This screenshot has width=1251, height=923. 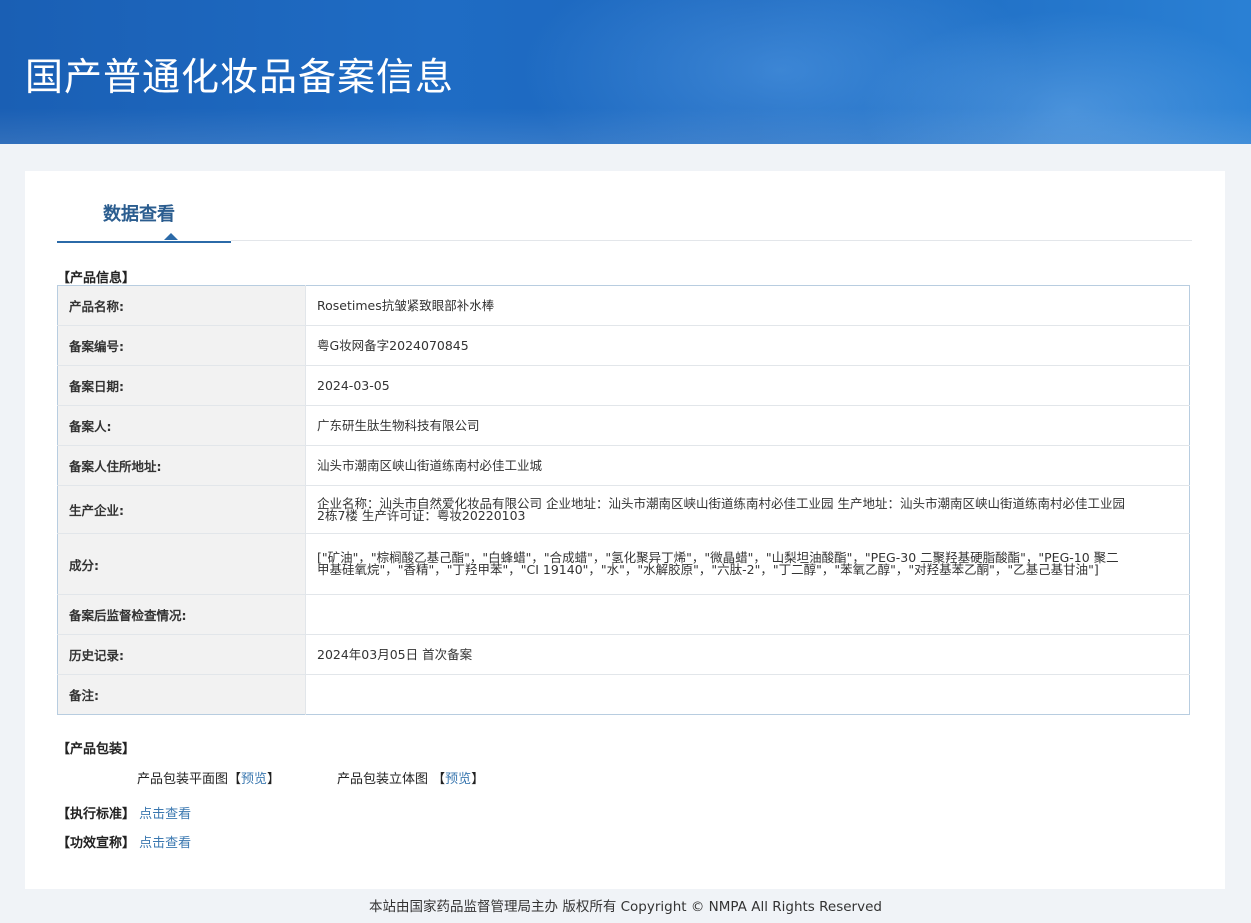 I want to click on section-title-product-info: 【产品信息】, so click(x=96, y=278).